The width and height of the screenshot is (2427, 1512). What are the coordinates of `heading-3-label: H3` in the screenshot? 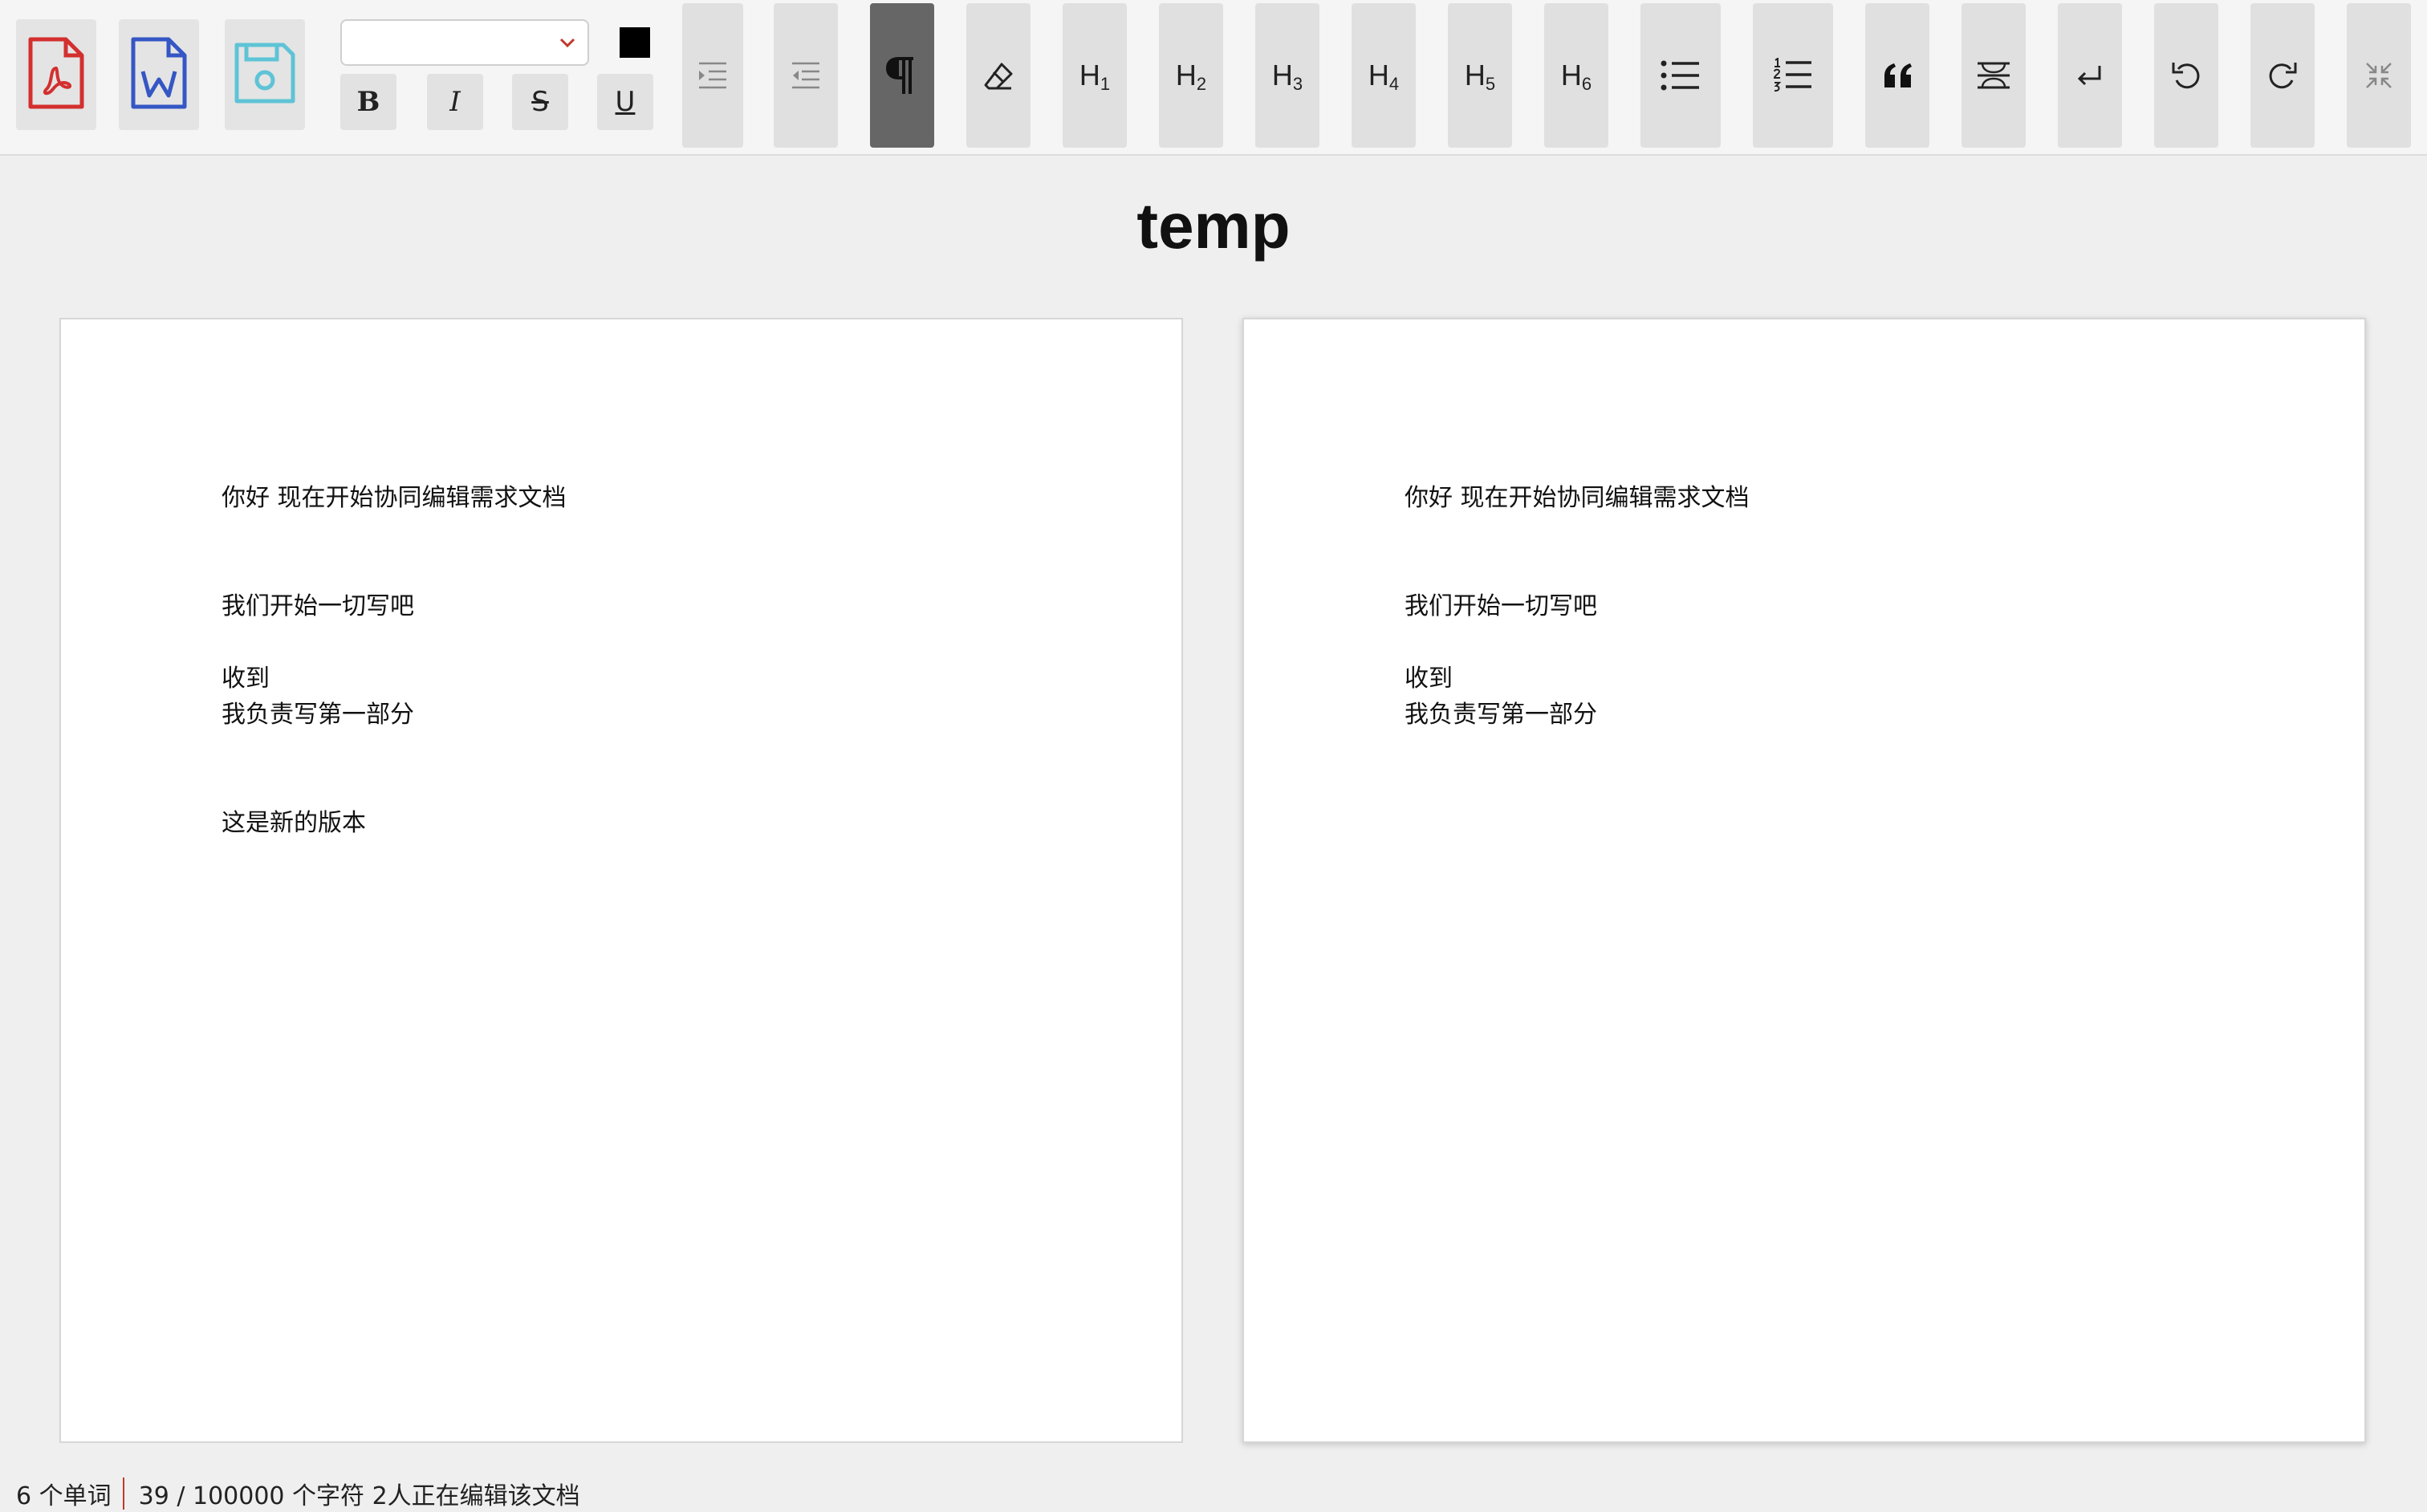 It's located at (1287, 76).